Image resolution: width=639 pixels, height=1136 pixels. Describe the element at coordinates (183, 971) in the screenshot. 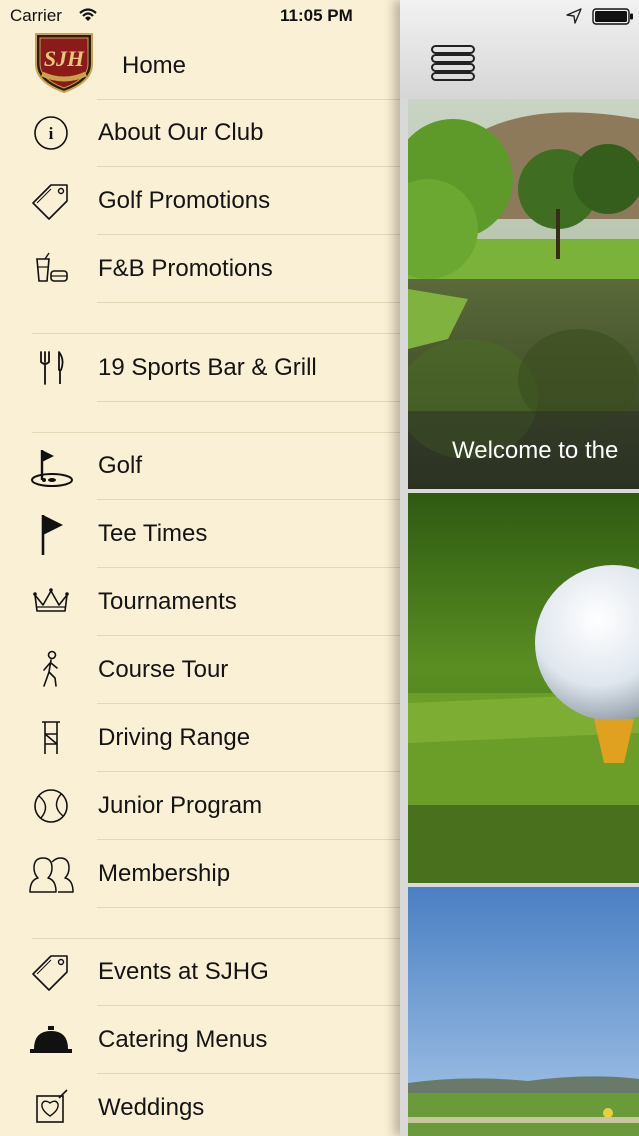

I see `menu-item-label: Events at SJHG` at that location.